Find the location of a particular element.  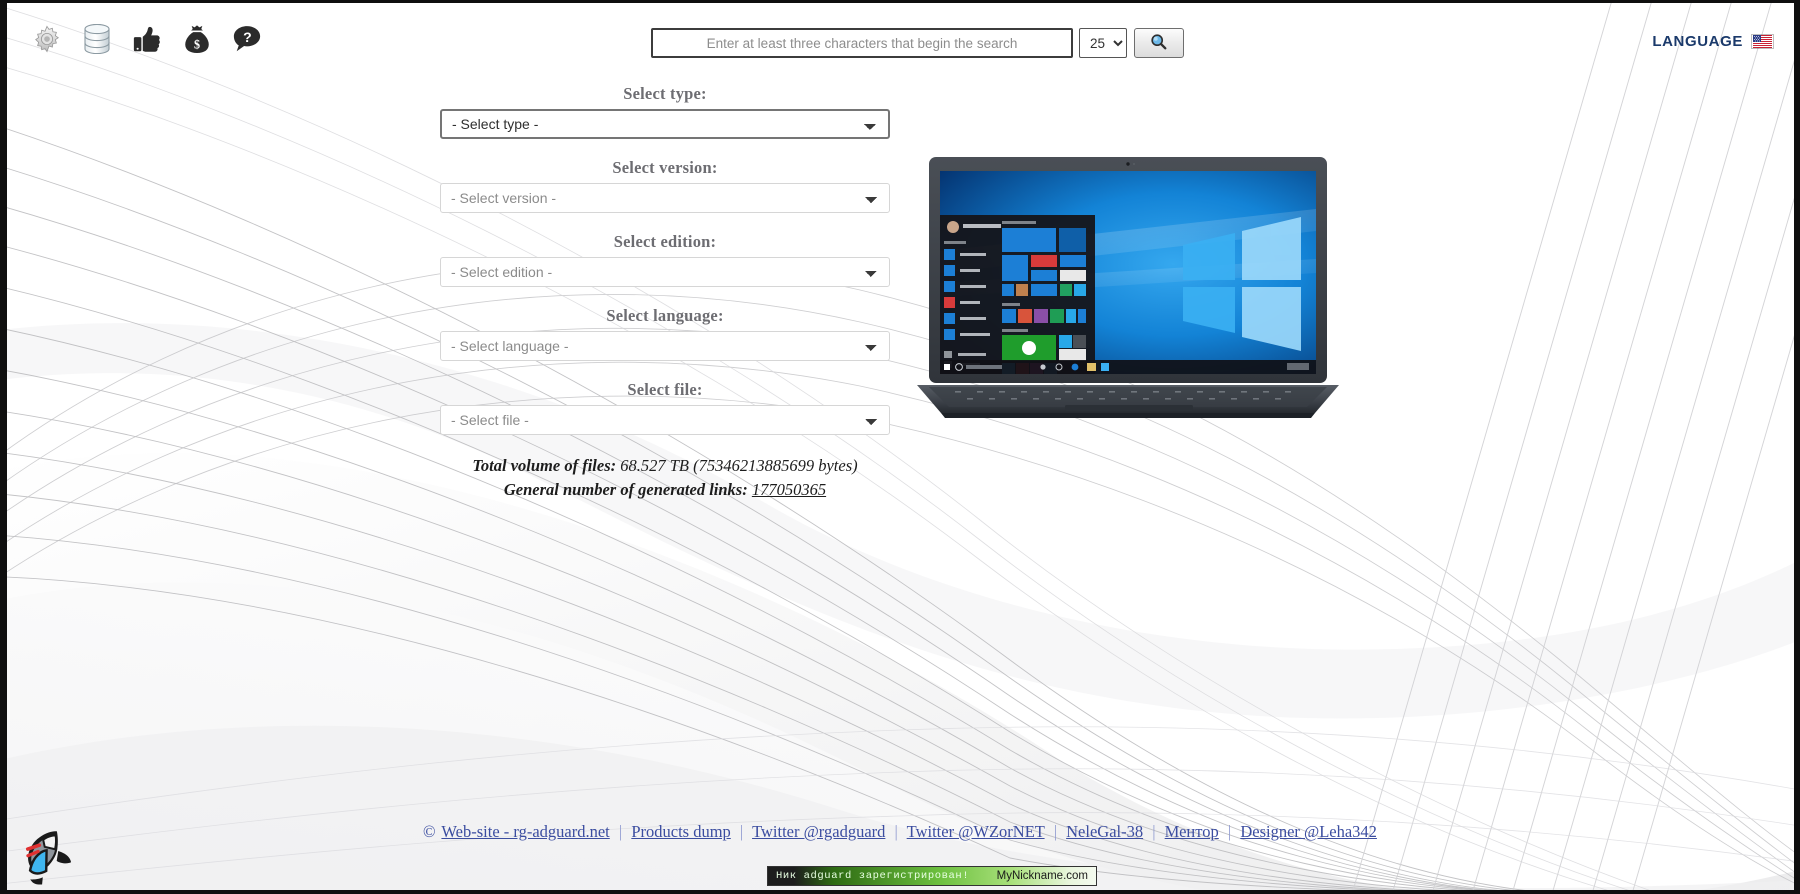

field-version: Select version: - Select version - is located at coordinates (665, 185).